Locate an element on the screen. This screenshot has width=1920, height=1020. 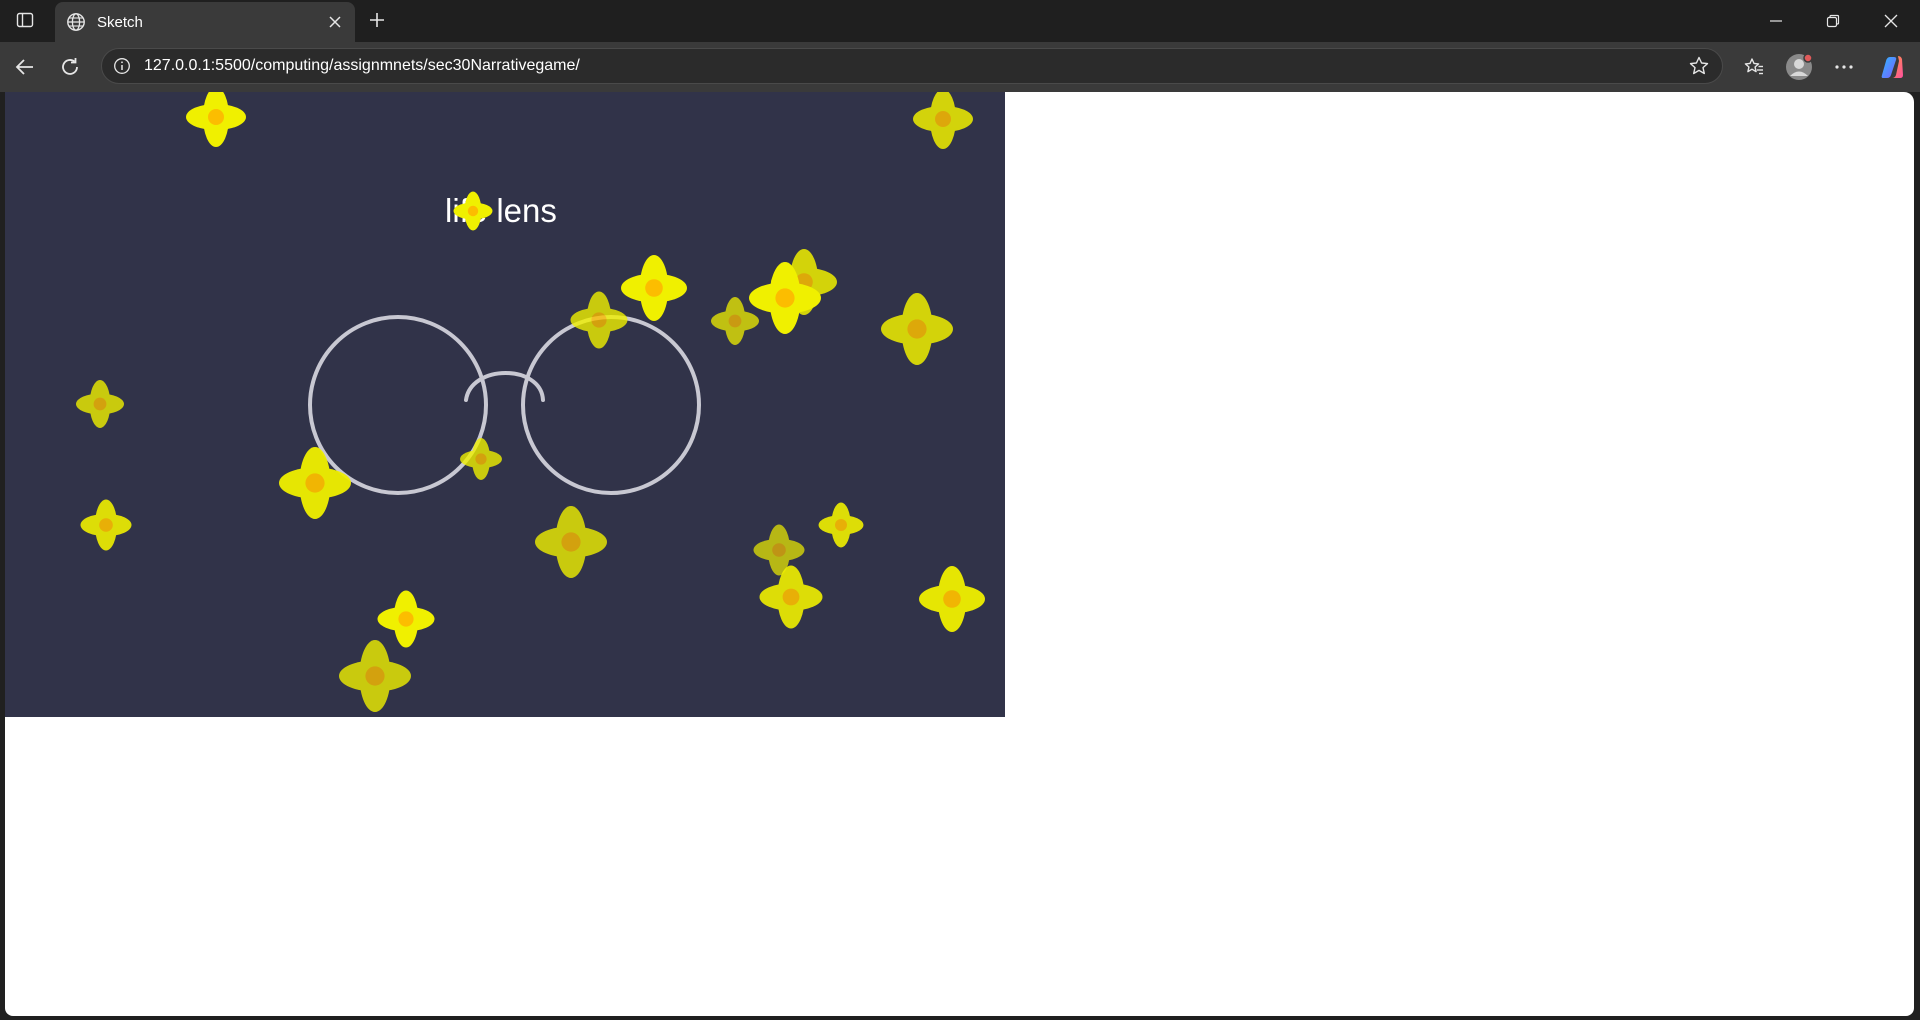
close-icon is located at coordinates (335, 22).